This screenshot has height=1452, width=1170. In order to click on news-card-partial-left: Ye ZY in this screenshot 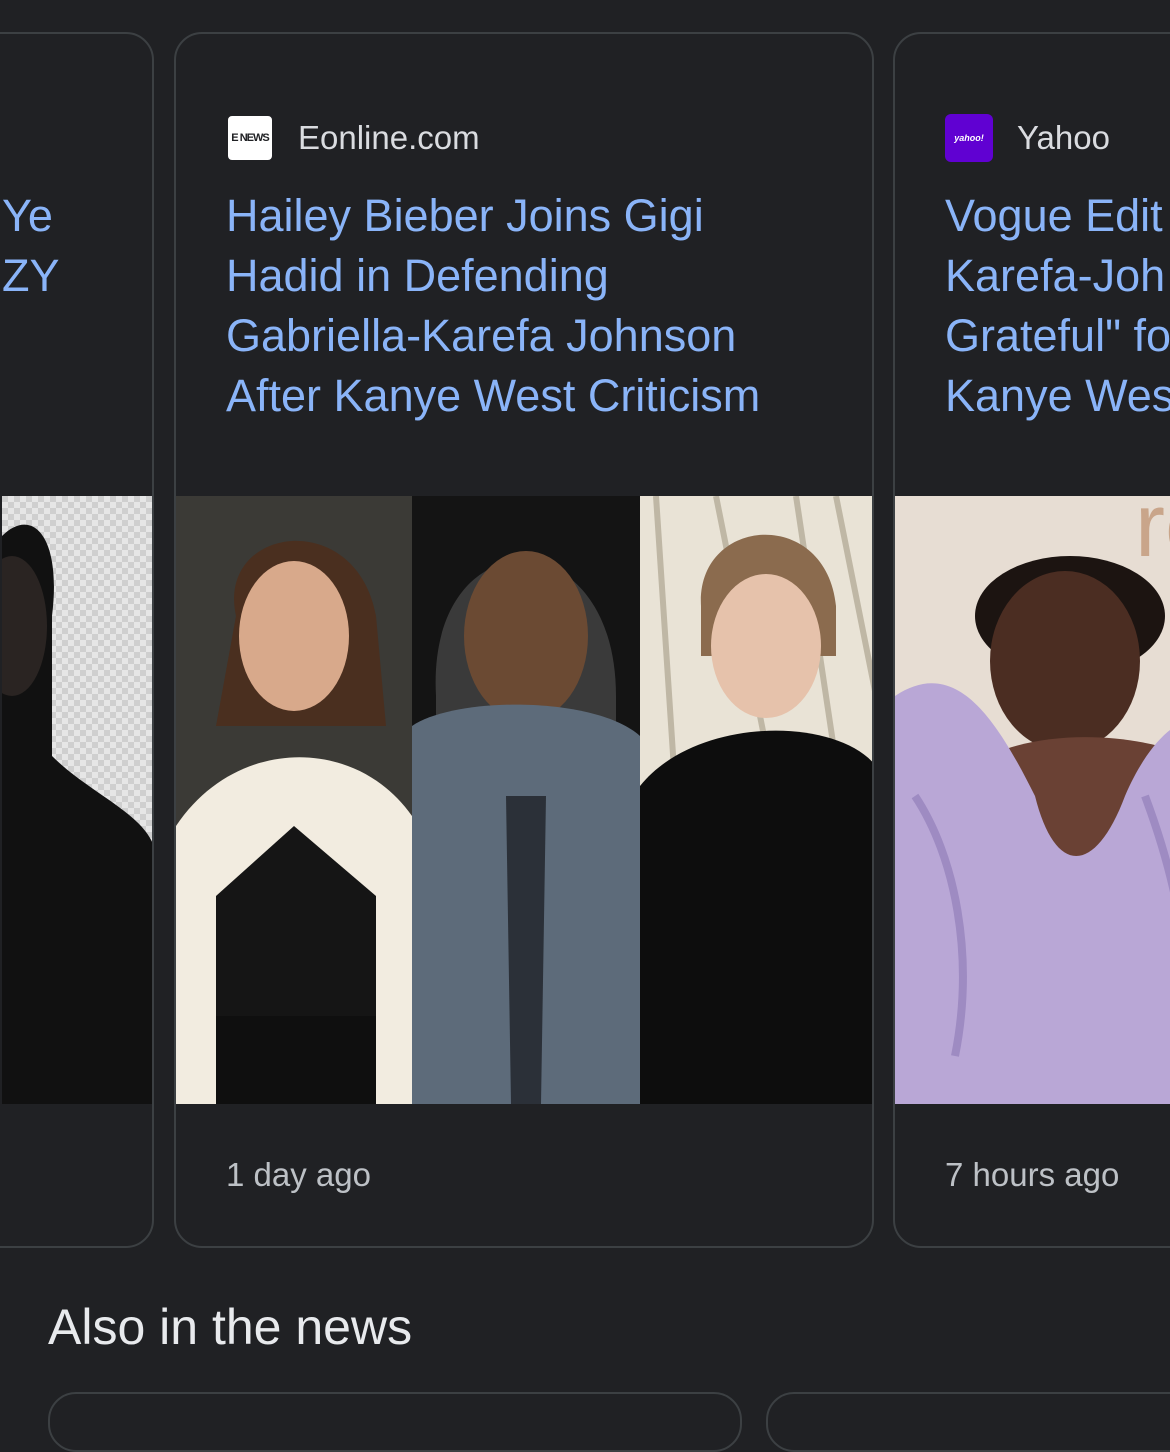, I will do `click(77, 640)`.